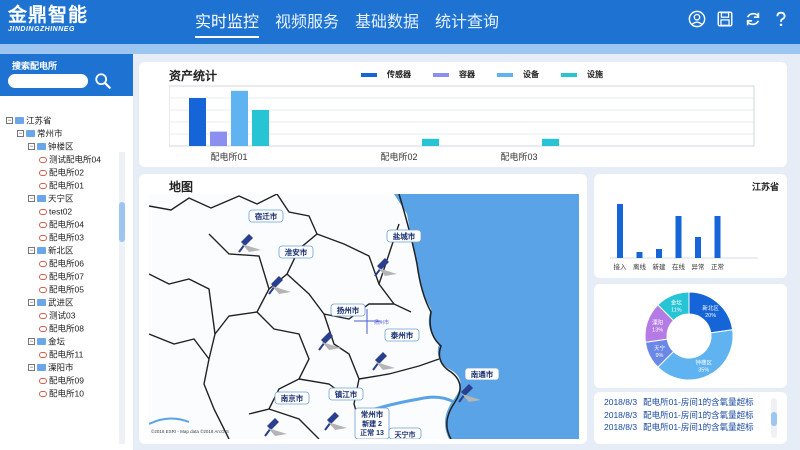 The image size is (800, 450). What do you see at coordinates (103, 81) in the screenshot?
I see `search-icon` at bounding box center [103, 81].